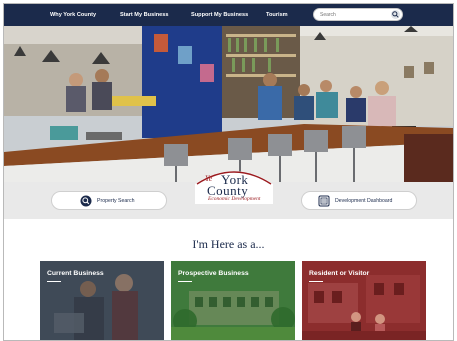  I want to click on nav-start-my-business: Start My Business, so click(144, 15).